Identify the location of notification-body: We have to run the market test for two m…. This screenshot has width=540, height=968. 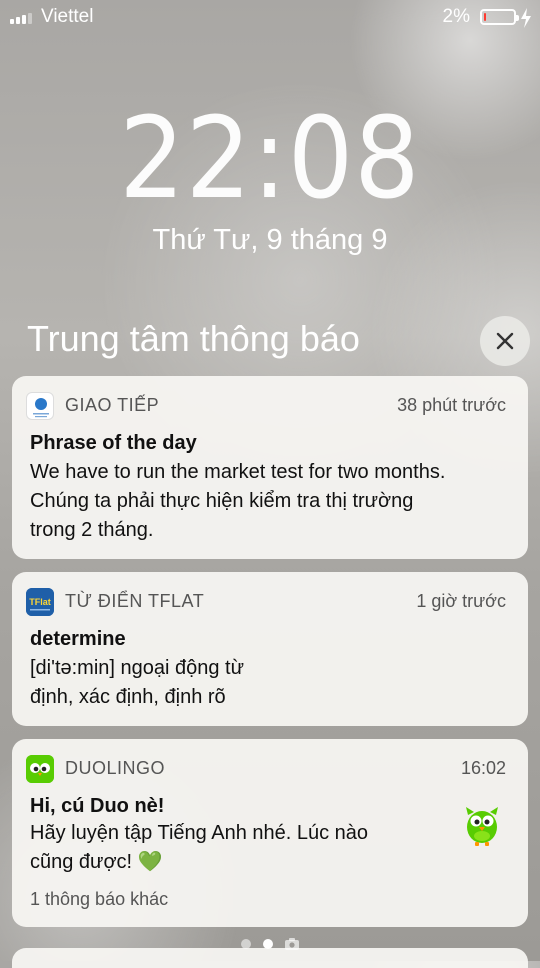
(237, 501).